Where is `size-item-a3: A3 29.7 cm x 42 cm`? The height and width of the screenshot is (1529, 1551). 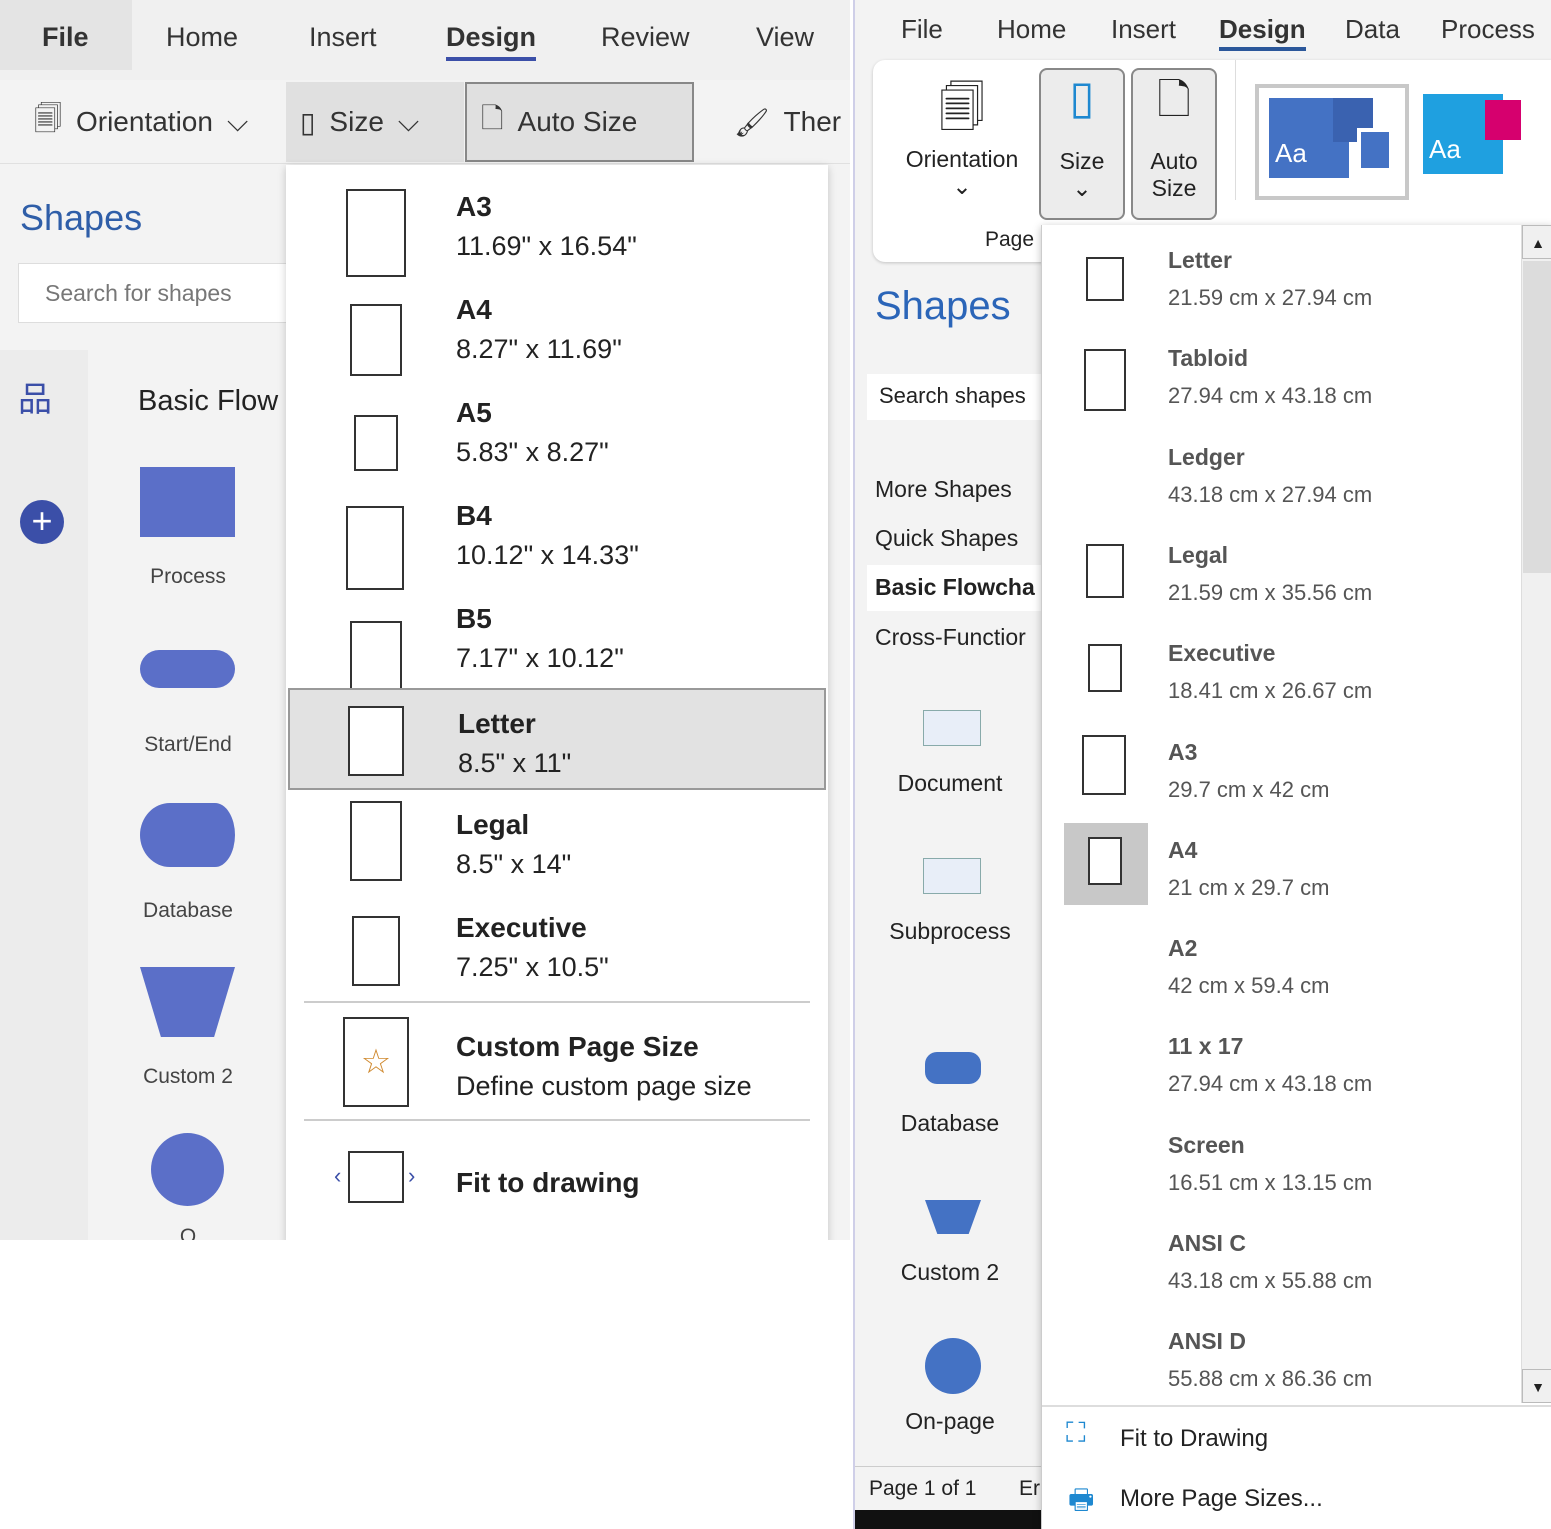 size-item-a3: A3 29.7 cm x 42 cm is located at coordinates (1281, 772).